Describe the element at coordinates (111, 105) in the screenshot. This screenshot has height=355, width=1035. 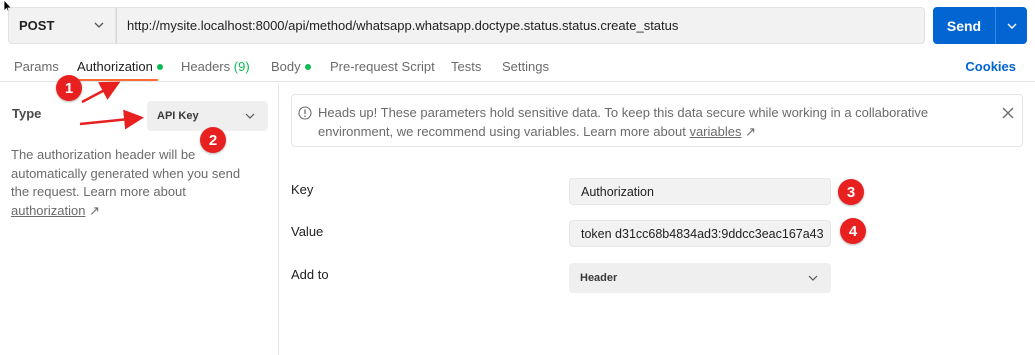
I see `annotation-arrows` at that location.